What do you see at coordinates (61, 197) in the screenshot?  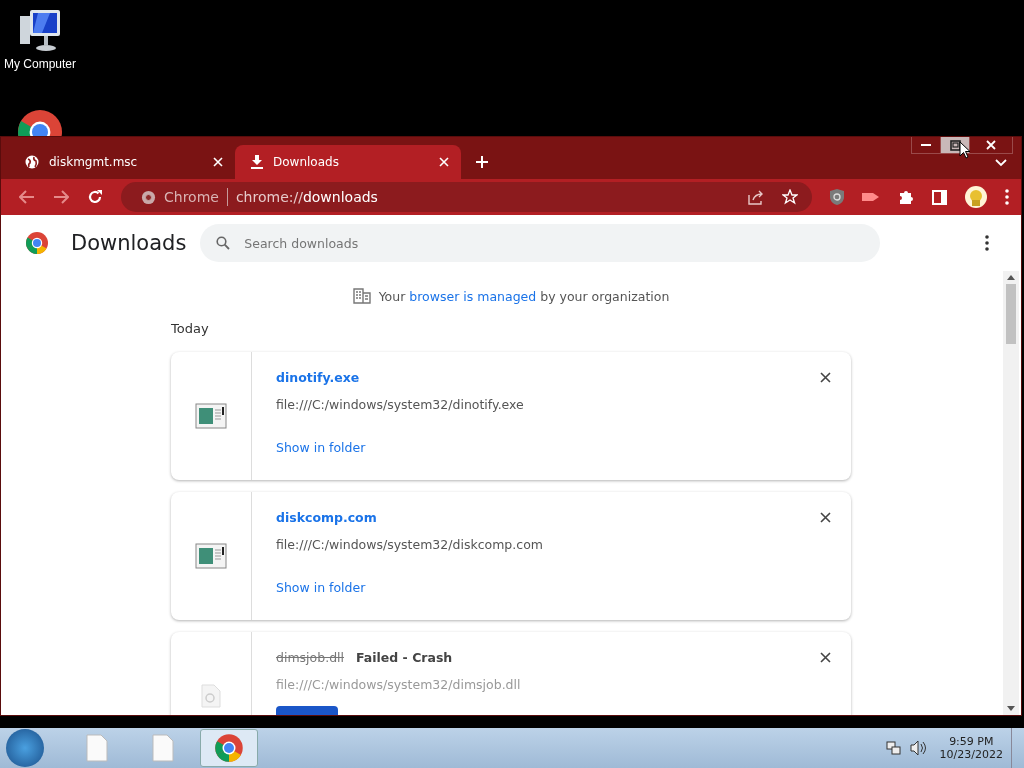 I see `forward-icon` at bounding box center [61, 197].